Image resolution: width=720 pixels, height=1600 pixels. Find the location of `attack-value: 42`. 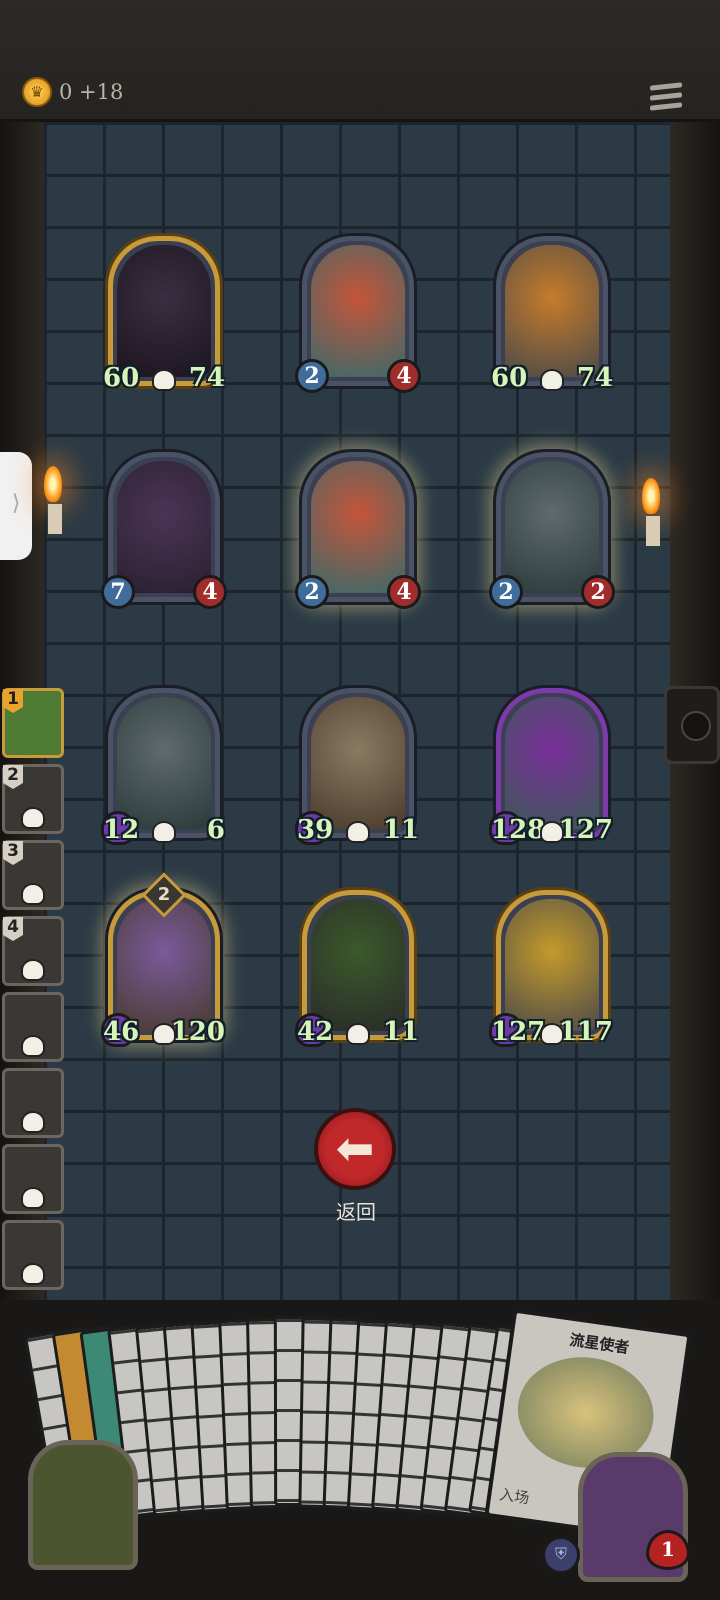

attack-value: 42 is located at coordinates (315, 1032).